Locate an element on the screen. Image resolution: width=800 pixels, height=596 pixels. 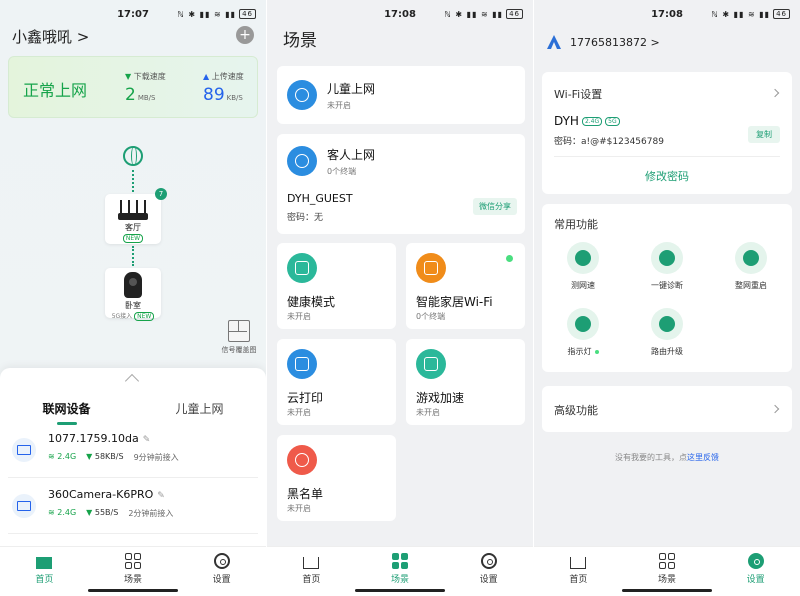
kids-icon is located at coordinates (302, 95).